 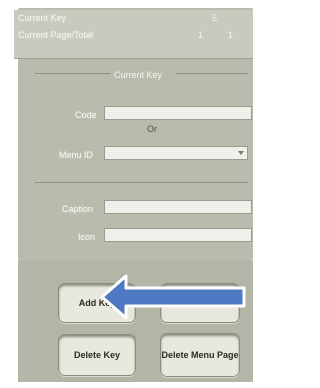 I want to click on key-info-header: Current Key 5 Current Page/Total 1 1, so click(x=133, y=34).